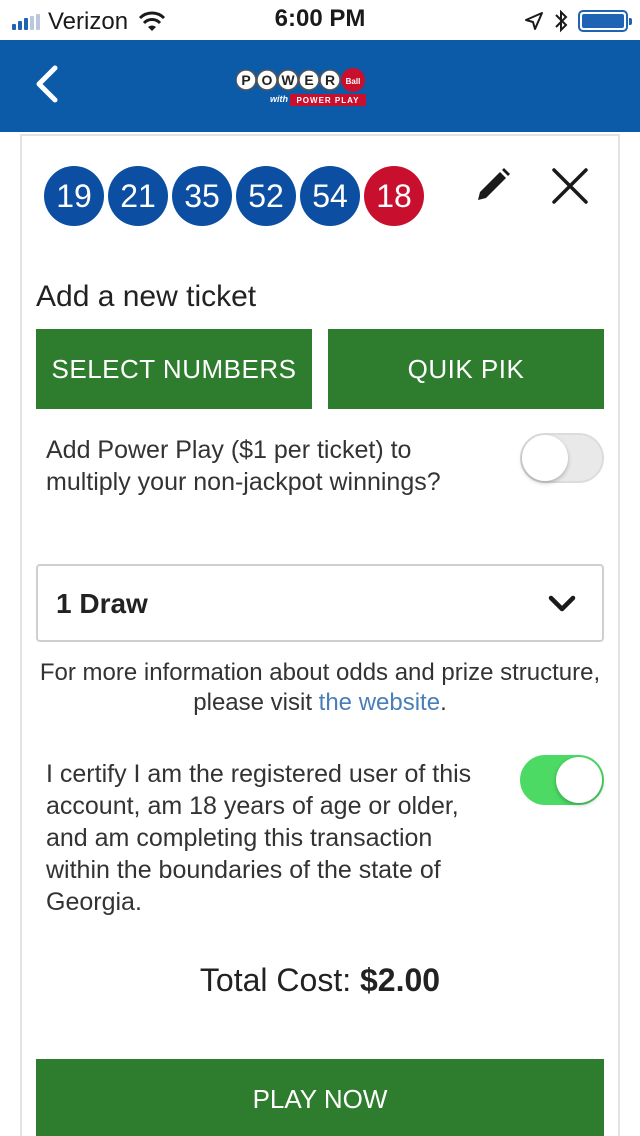 The image size is (640, 1136). Describe the element at coordinates (288, 80) in the screenshot. I see `svg-text: W` at that location.